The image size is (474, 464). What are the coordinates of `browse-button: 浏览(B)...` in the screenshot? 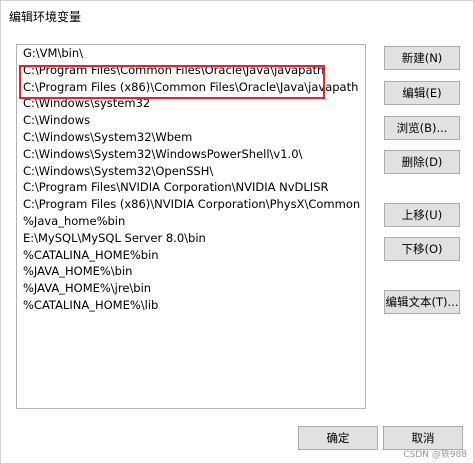 It's located at (422, 128).